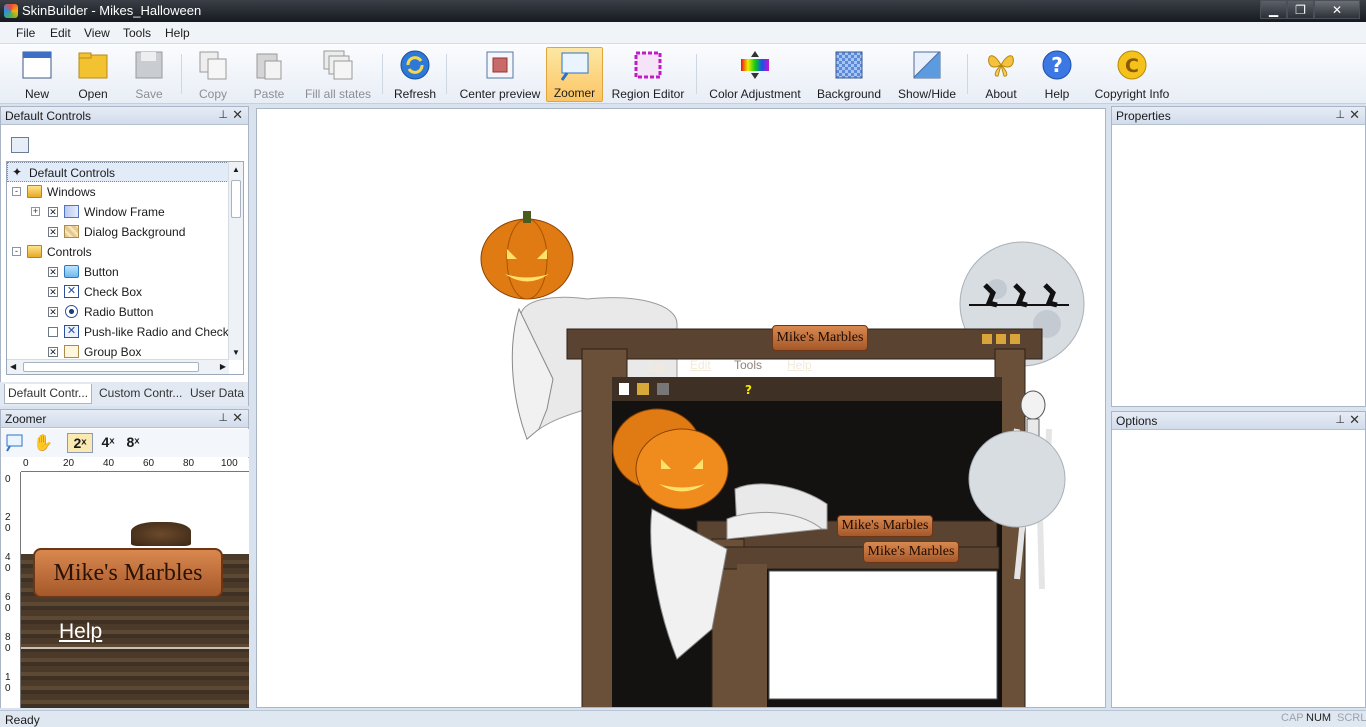  Describe the element at coordinates (15, 443) in the screenshot. I see `zoom-cursor-icon` at that location.